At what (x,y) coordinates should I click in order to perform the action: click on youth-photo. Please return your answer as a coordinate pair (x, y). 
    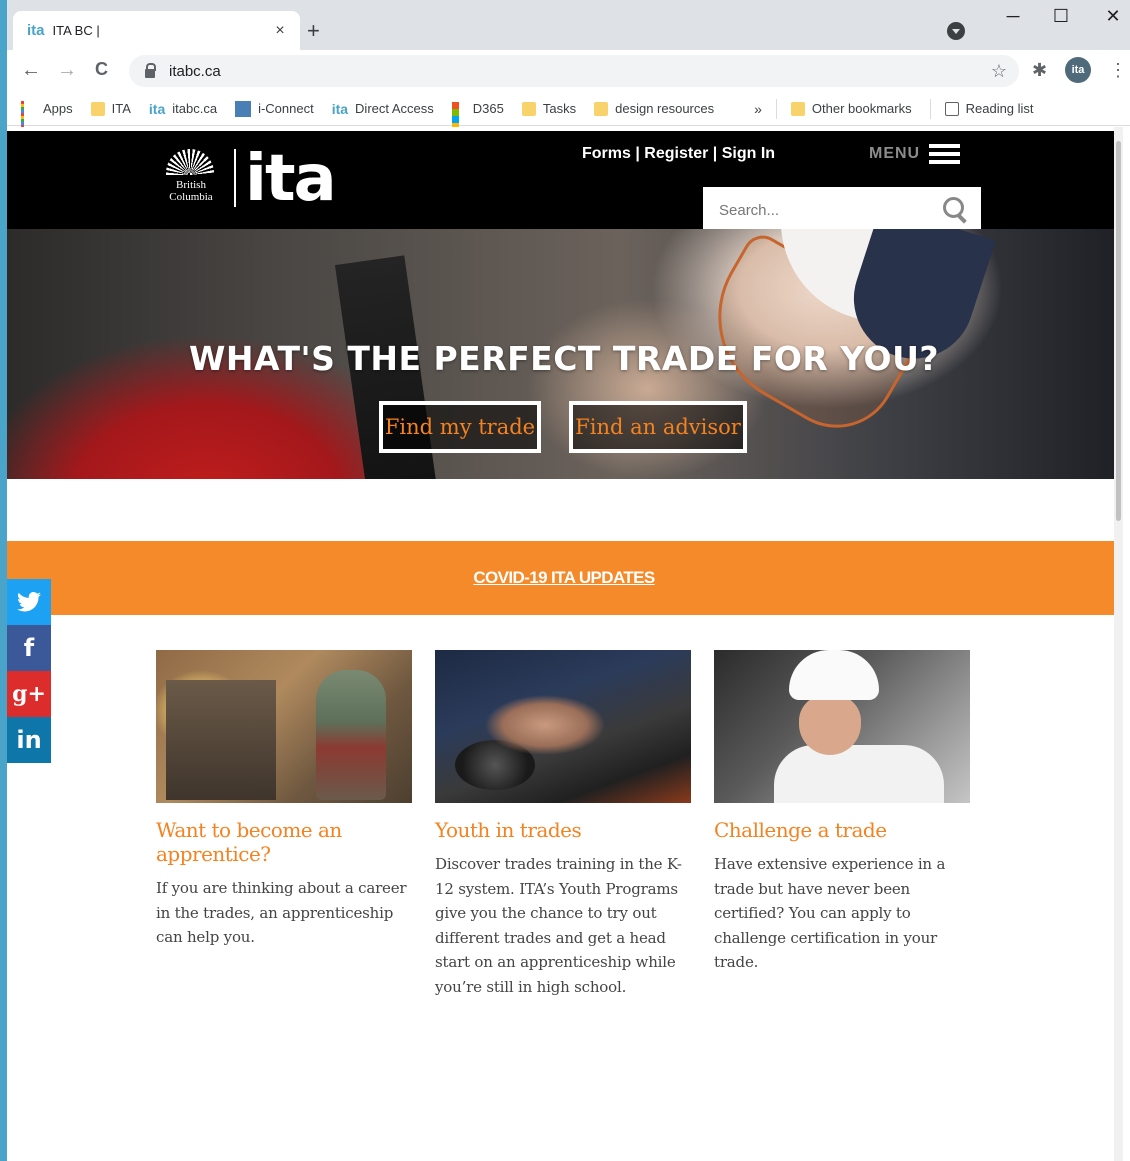
    Looking at the image, I should click on (563, 726).